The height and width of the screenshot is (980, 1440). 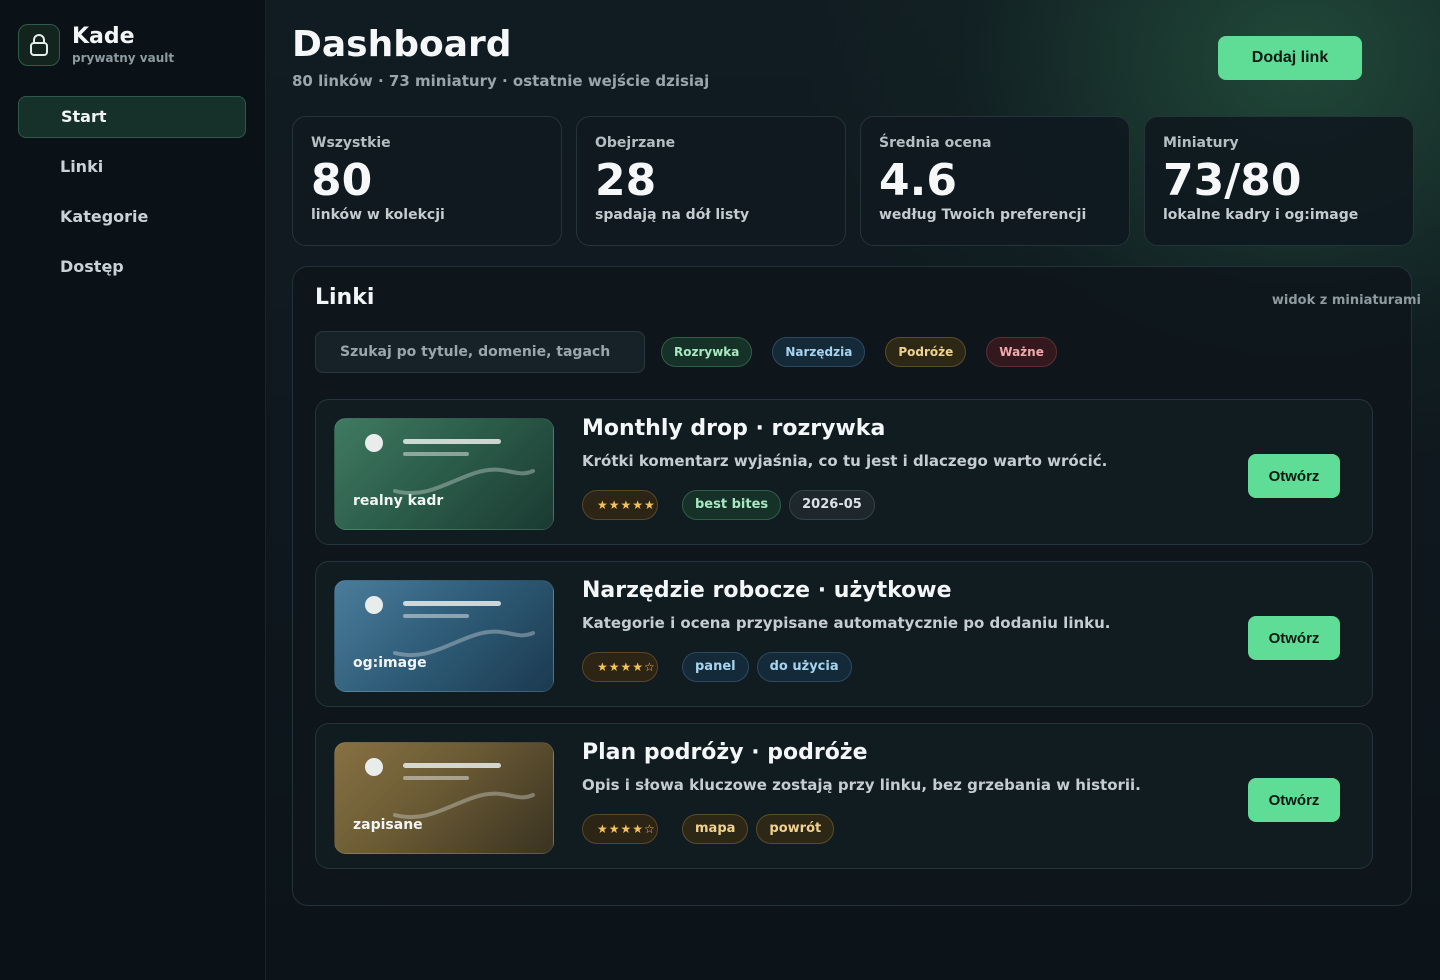 I want to click on view-mode-label: widok z miniaturami, so click(x=1346, y=300).